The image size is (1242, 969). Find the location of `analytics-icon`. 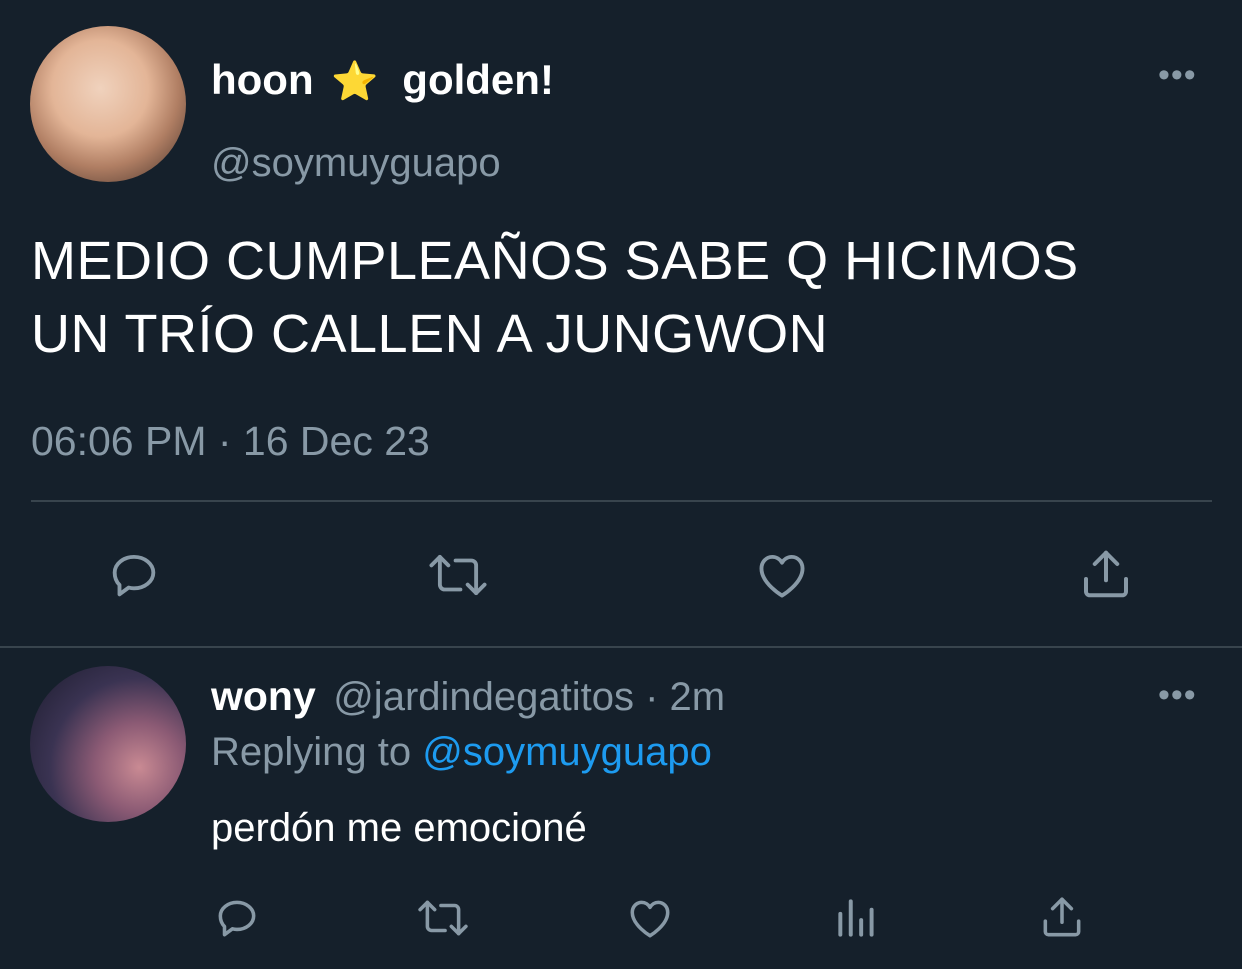

analytics-icon is located at coordinates (857, 918).